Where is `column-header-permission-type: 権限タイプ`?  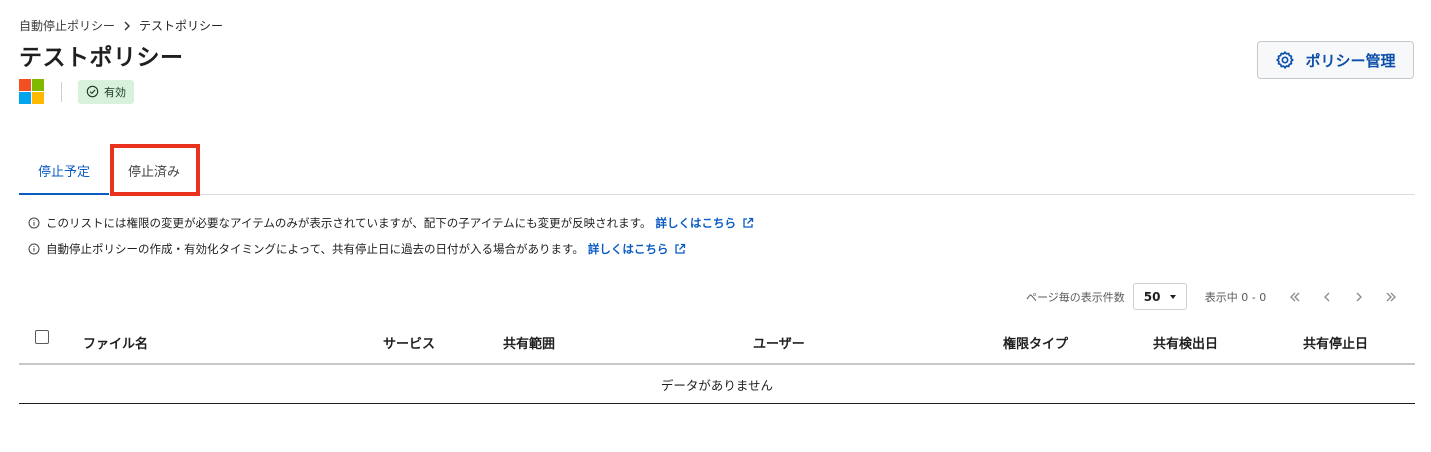 column-header-permission-type: 権限タイプ is located at coordinates (1035, 342).